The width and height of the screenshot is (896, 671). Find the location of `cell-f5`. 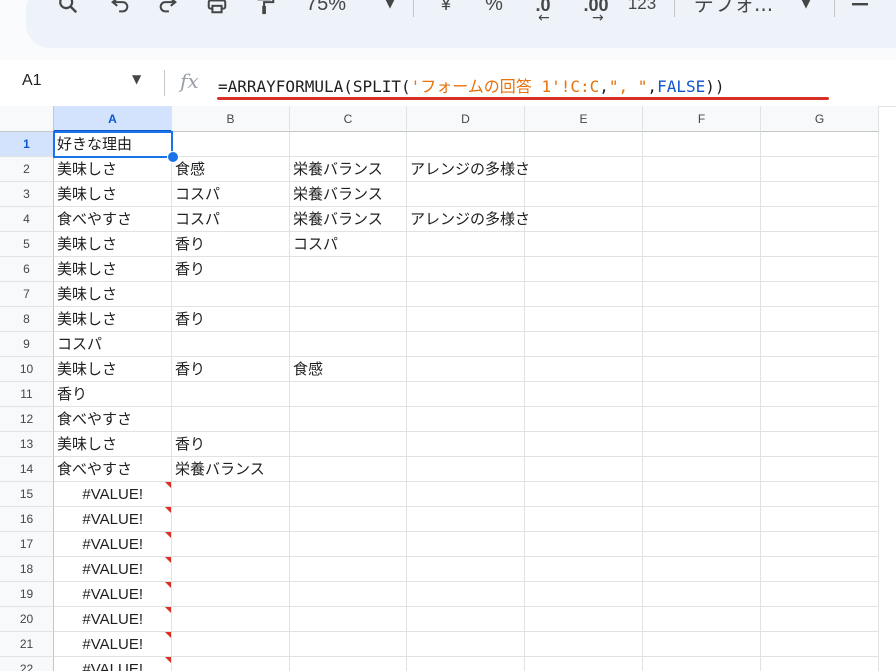

cell-f5 is located at coordinates (702, 244).